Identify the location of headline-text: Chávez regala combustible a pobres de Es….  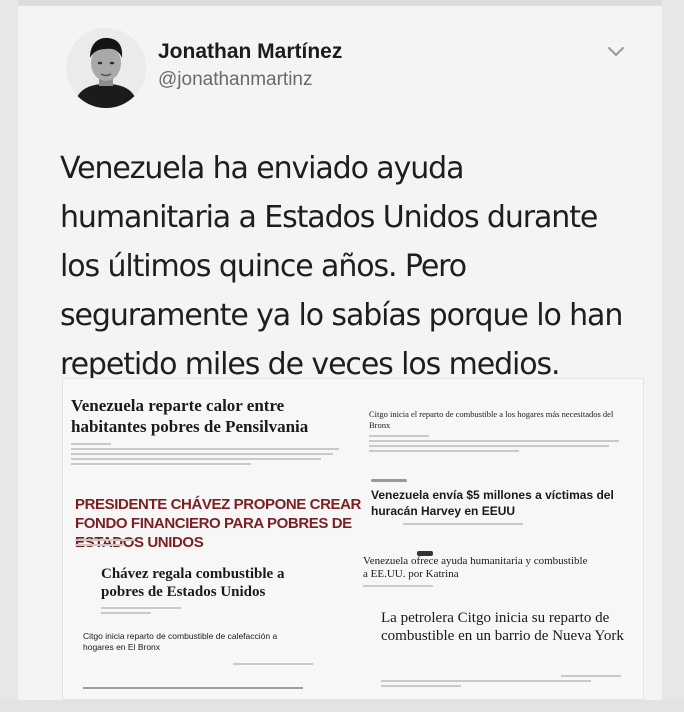
(193, 583).